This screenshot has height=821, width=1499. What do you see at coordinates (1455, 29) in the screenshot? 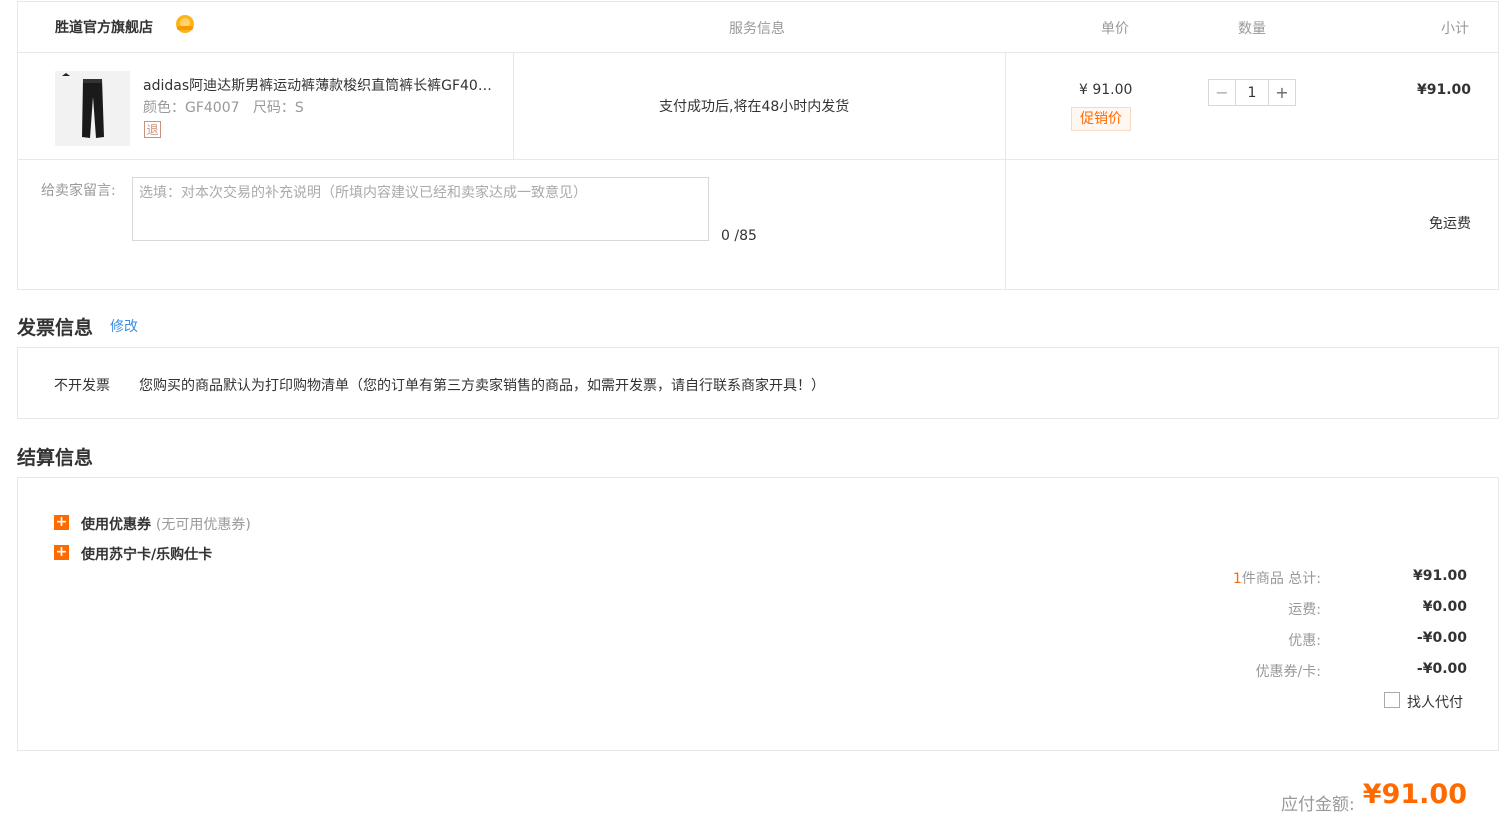
I see `column-subtotal: 小计` at bounding box center [1455, 29].